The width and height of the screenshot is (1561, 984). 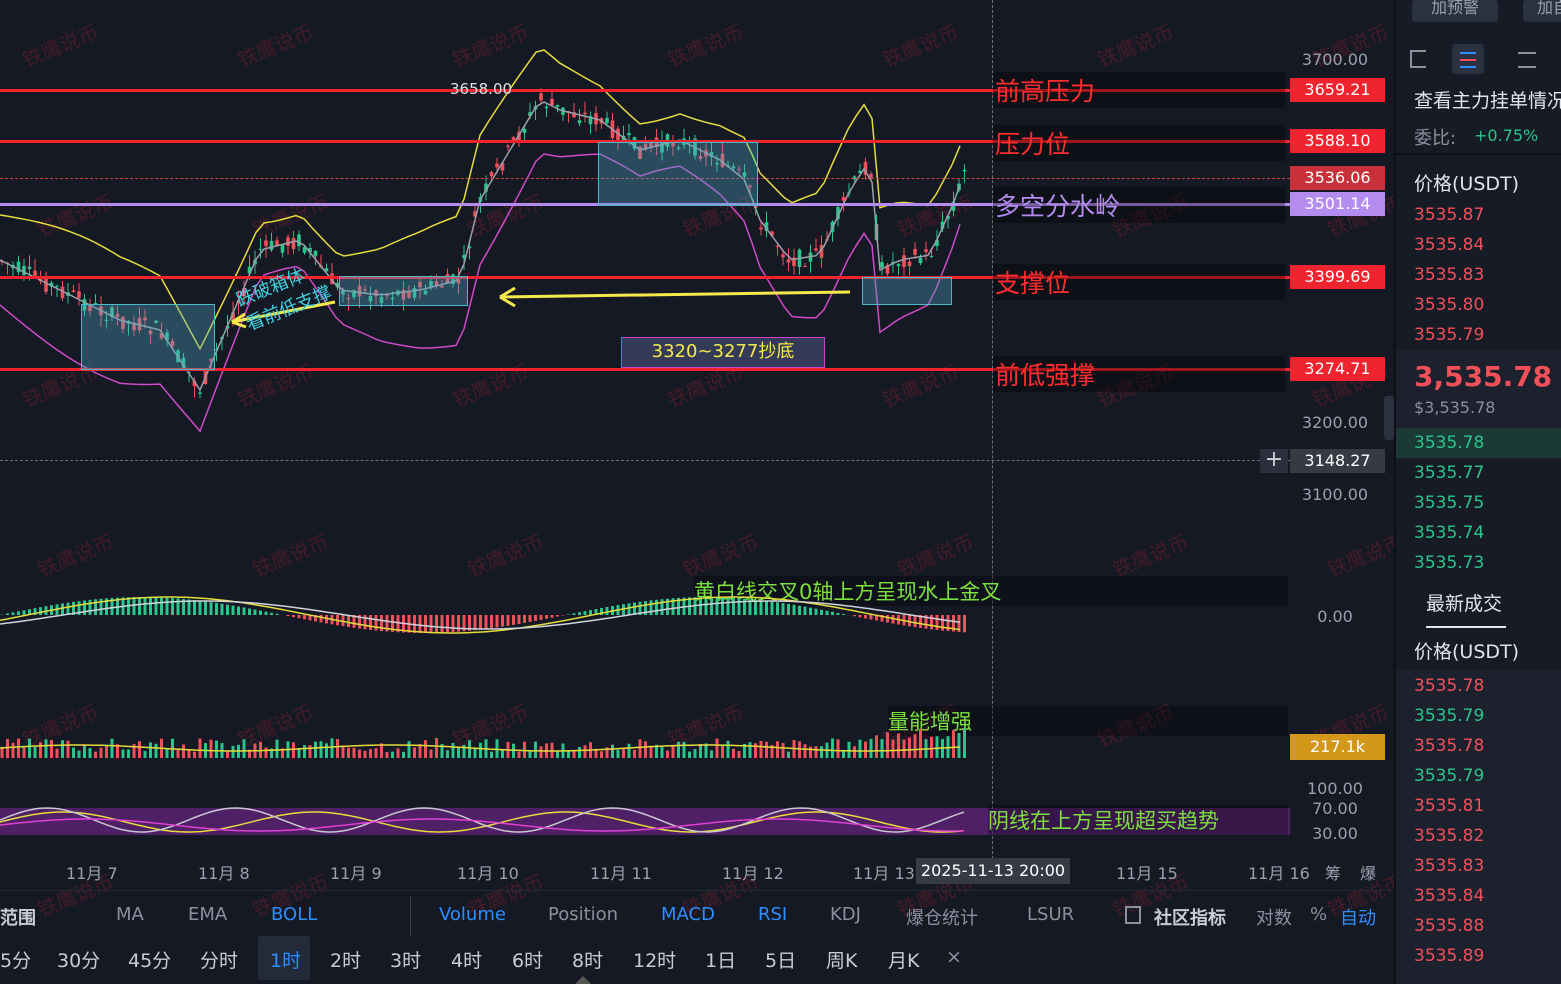 I want to click on tf-1h: 1时, so click(x=285, y=959).